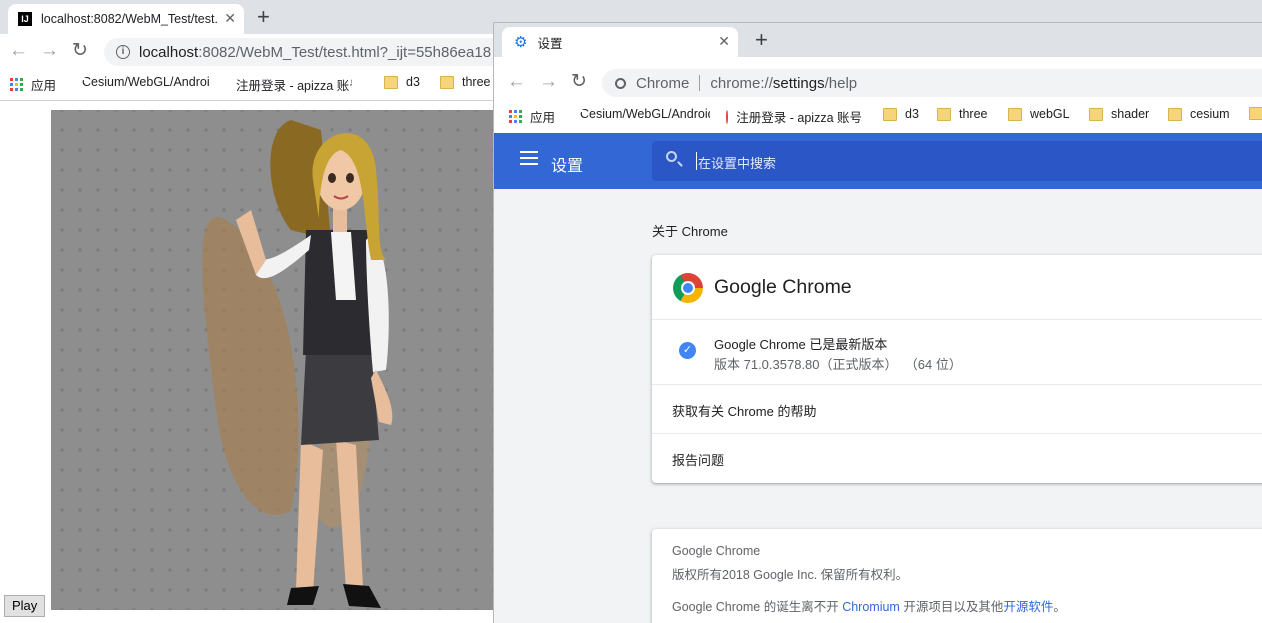 Image resolution: width=1262 pixels, height=623 pixels. I want to click on bookmark-label: cesium, so click(1210, 114).